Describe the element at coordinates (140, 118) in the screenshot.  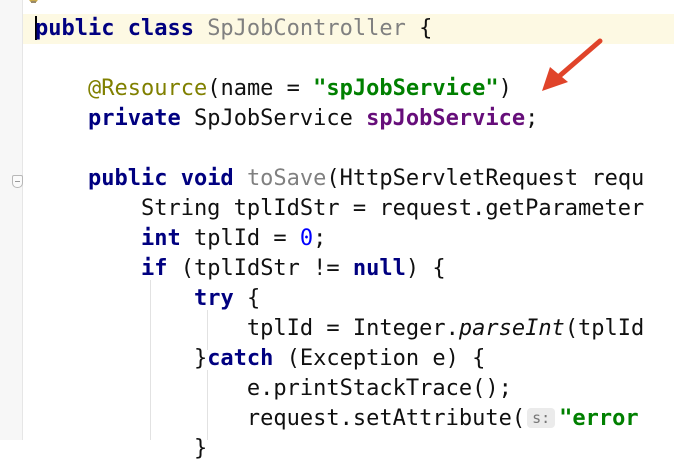
I see `code-token: private` at that location.